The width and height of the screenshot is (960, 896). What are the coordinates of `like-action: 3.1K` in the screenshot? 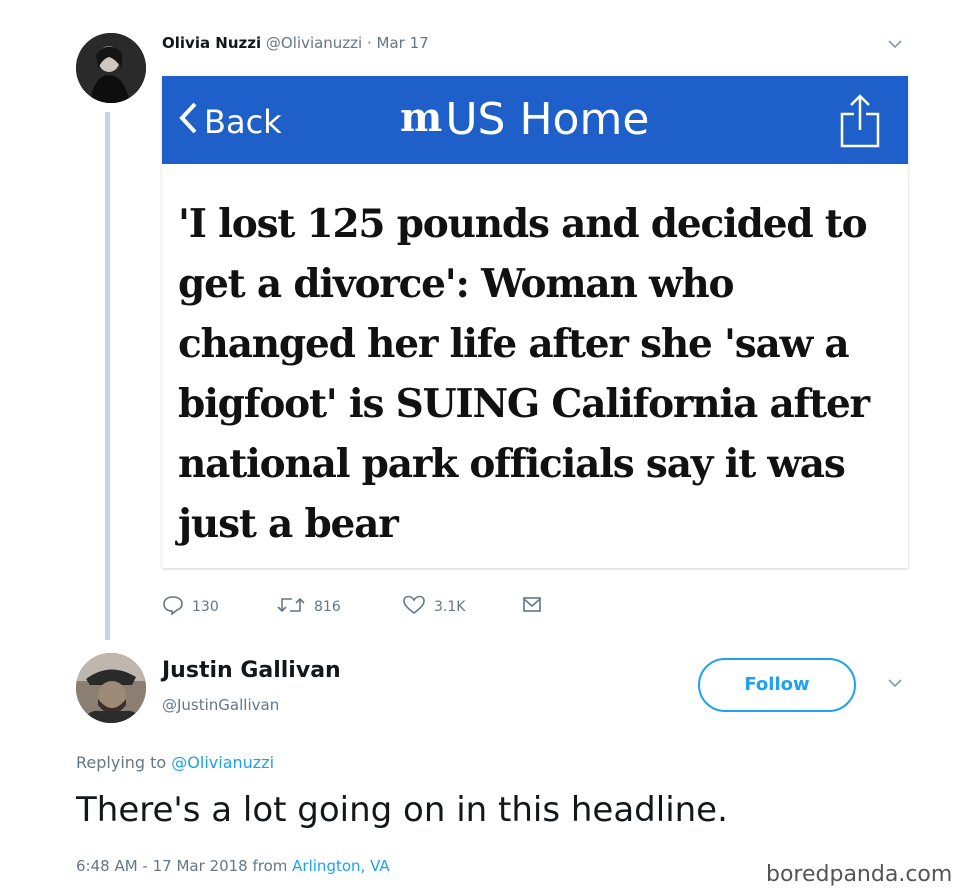 It's located at (433, 605).